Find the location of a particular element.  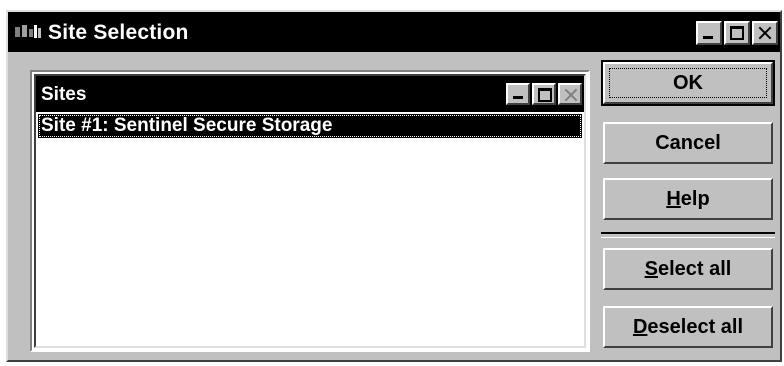

title-bar: Site Selection is located at coordinates (394, 32).